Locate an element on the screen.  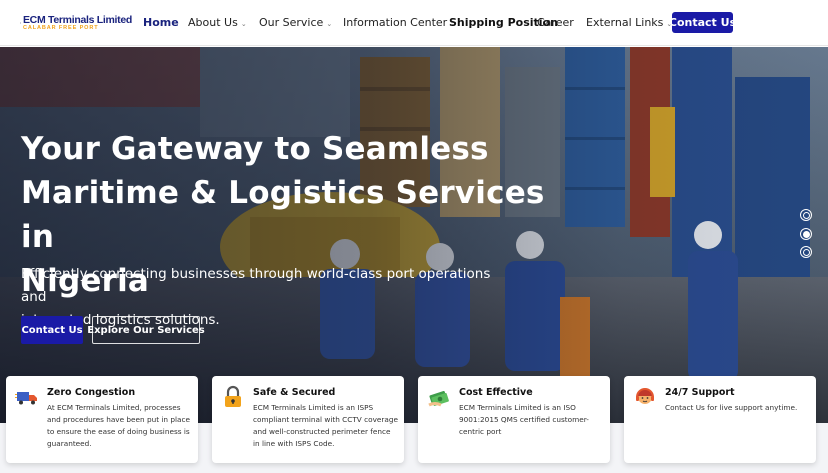
nav-about-us: About Us ⌄ is located at coordinates (217, 22).